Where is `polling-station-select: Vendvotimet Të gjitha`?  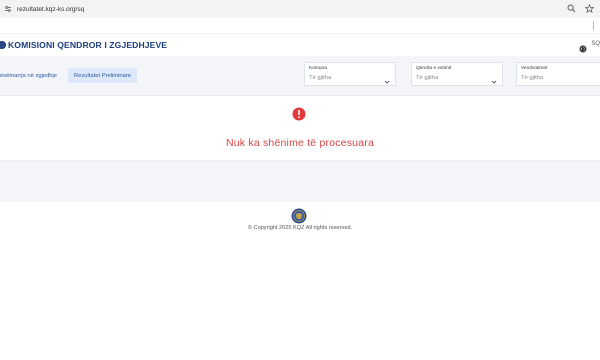
polling-station-select: Vendvotimet Të gjitha is located at coordinates (558, 74).